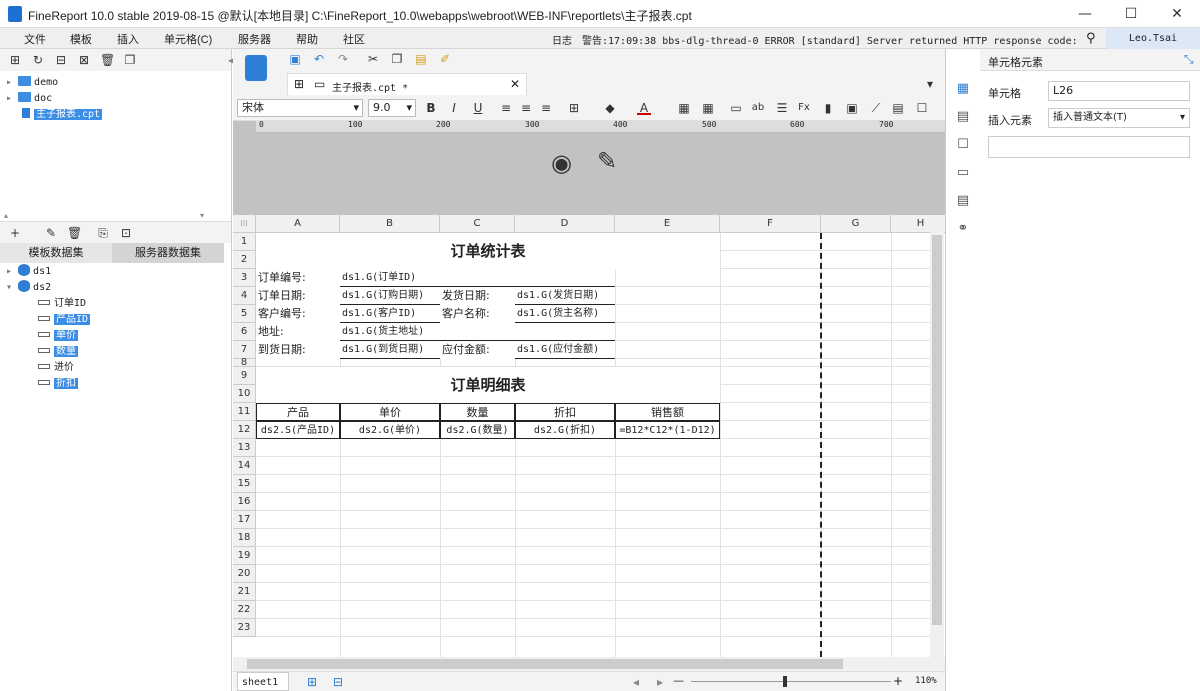 The image size is (1200, 691). Describe the element at coordinates (244, 556) in the screenshot. I see `row-header: 19` at that location.